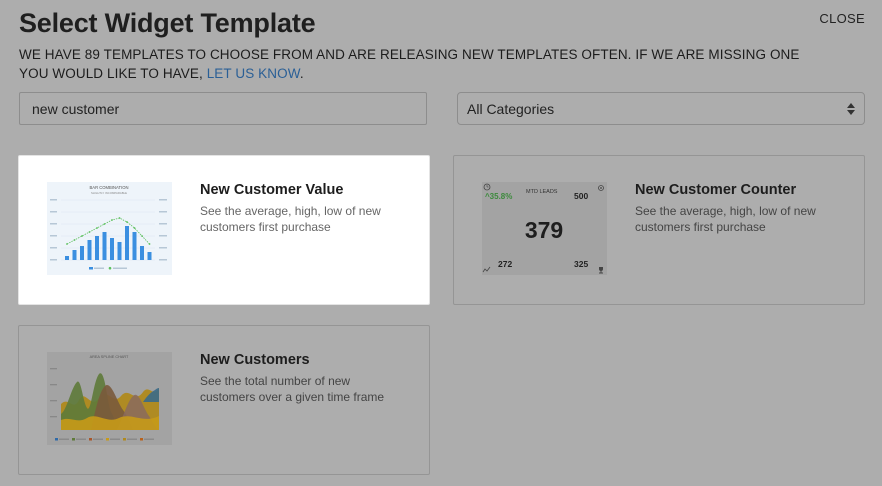  Describe the element at coordinates (108, 187) in the screenshot. I see `thumb-heading: BAR COMBINATION` at that location.